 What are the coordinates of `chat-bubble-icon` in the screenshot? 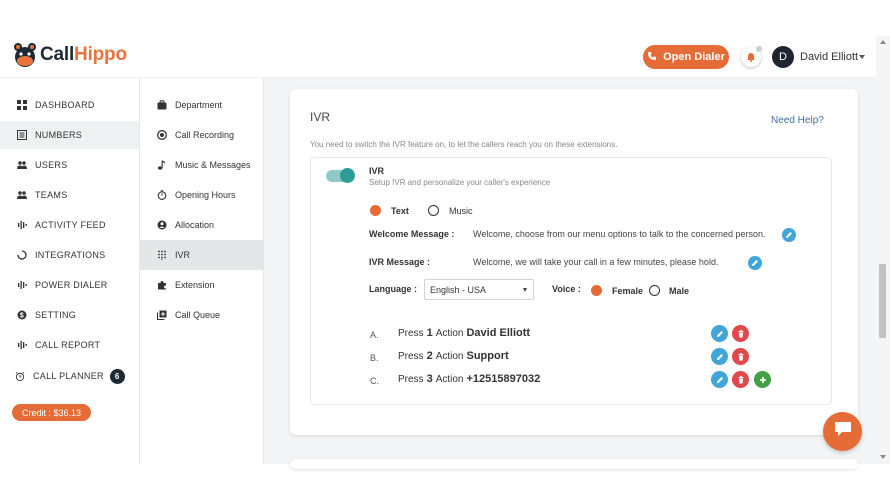 It's located at (843, 431).